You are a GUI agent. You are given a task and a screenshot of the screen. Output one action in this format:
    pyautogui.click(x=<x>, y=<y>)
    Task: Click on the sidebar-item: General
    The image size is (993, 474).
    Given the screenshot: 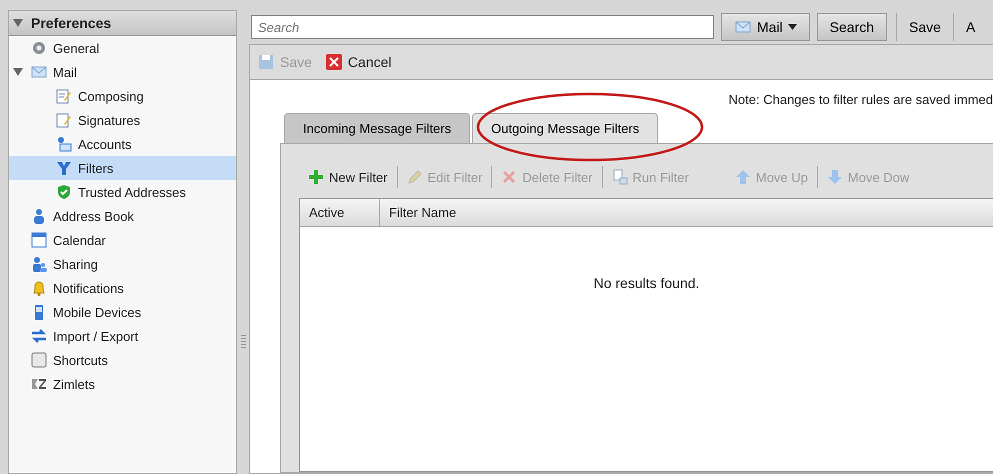 What is the action you would take?
    pyautogui.click(x=122, y=48)
    